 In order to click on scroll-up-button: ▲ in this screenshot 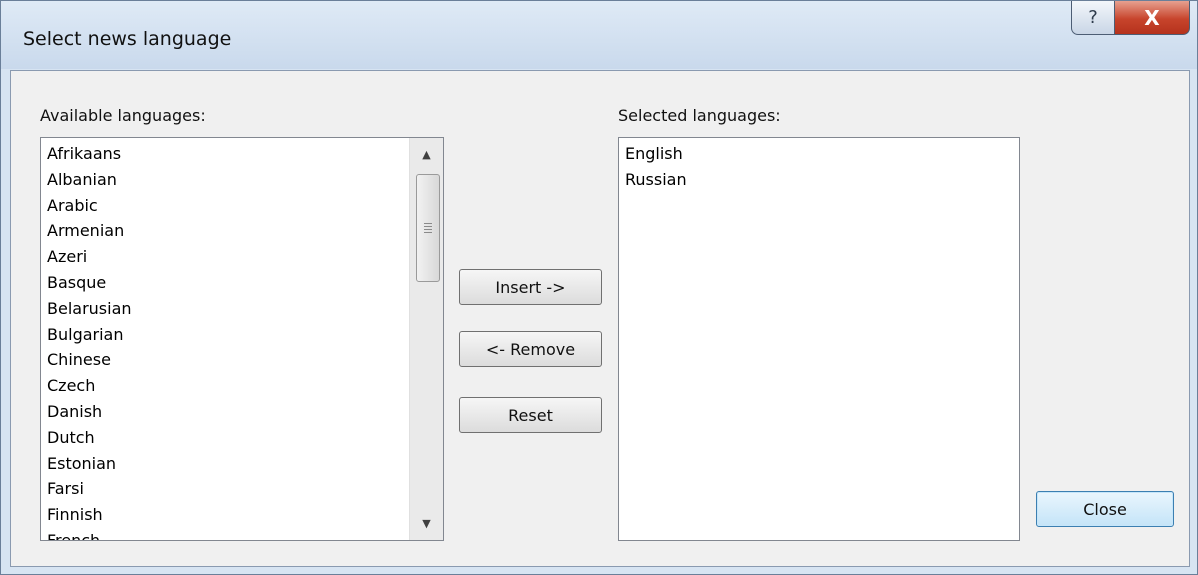, I will do `click(426, 154)`.